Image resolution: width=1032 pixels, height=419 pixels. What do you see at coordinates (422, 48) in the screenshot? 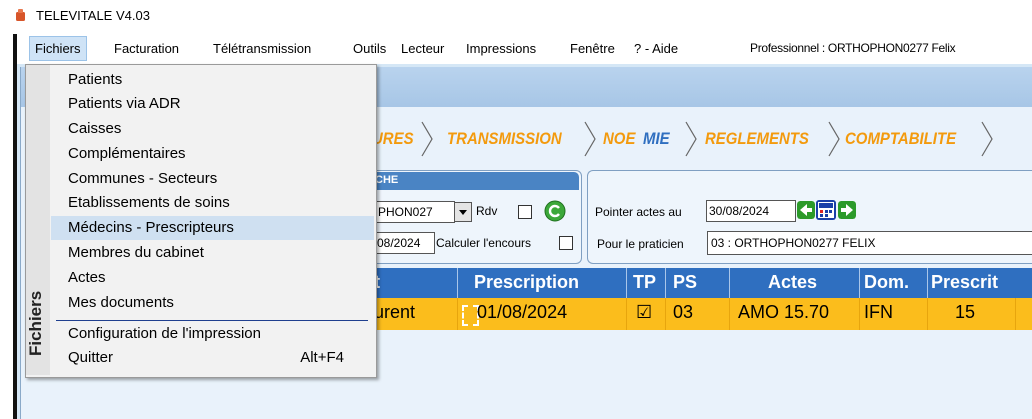
I see `menu-lecteur: Lecteur` at bounding box center [422, 48].